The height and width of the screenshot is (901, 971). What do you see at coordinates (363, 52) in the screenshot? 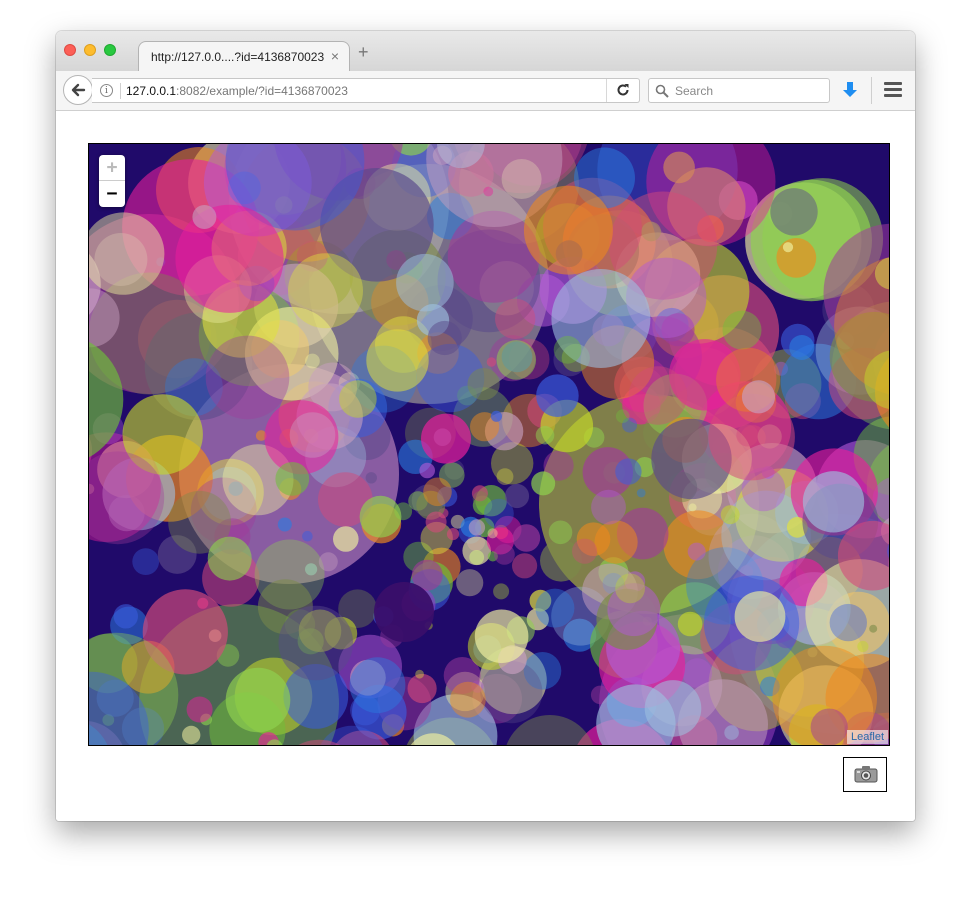
I see `new-tab-button: +` at bounding box center [363, 52].